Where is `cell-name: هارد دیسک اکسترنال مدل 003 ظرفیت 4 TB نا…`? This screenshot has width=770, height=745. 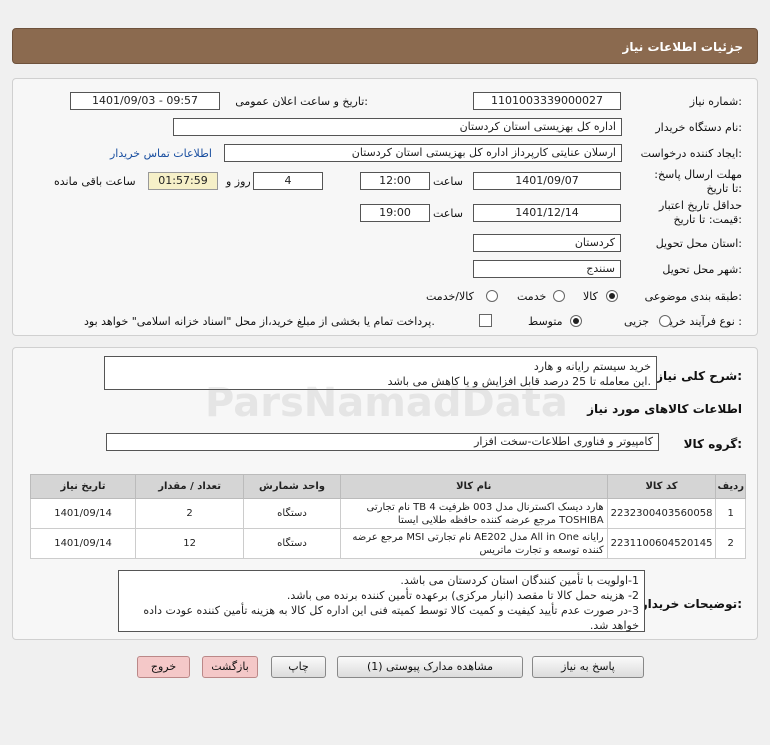
cell-name: هارد دیسک اکسترنال مدل 003 ظرفیت 4 TB نا… is located at coordinates (473, 513).